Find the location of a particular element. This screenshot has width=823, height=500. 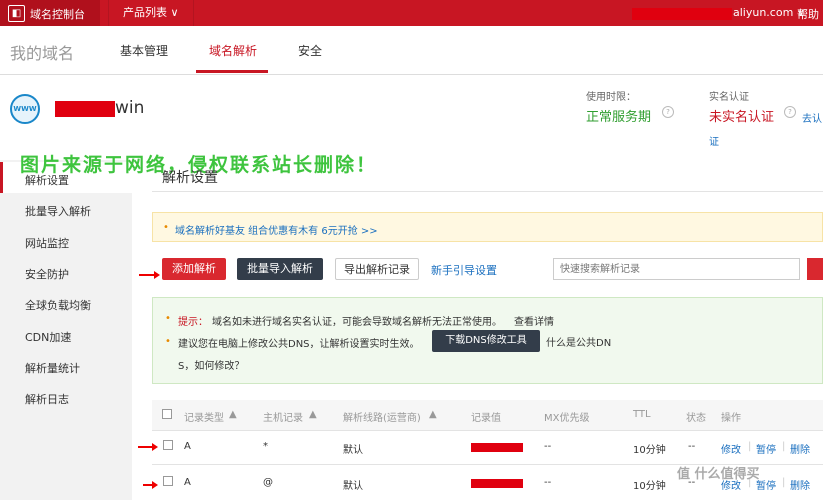

section-title: 解析设置 is located at coordinates (190, 178).